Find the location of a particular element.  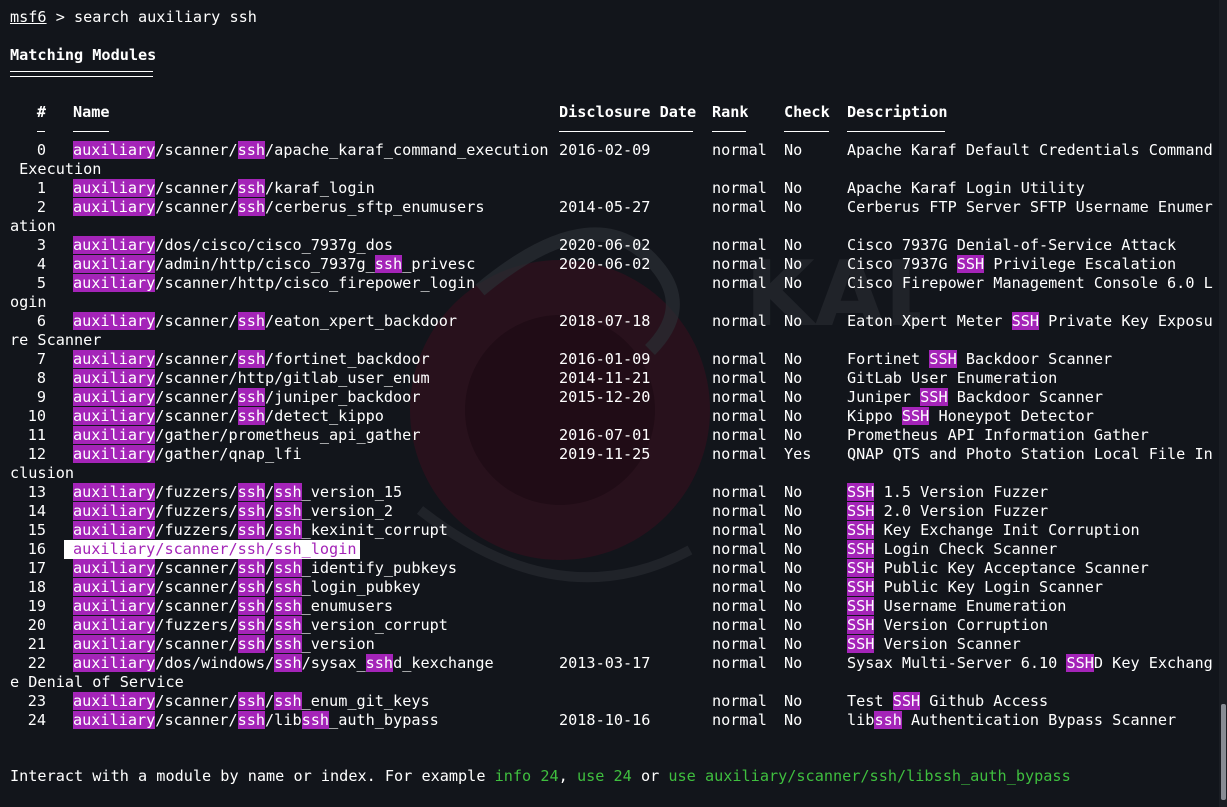

header-underline-name is located at coordinates (91, 131).